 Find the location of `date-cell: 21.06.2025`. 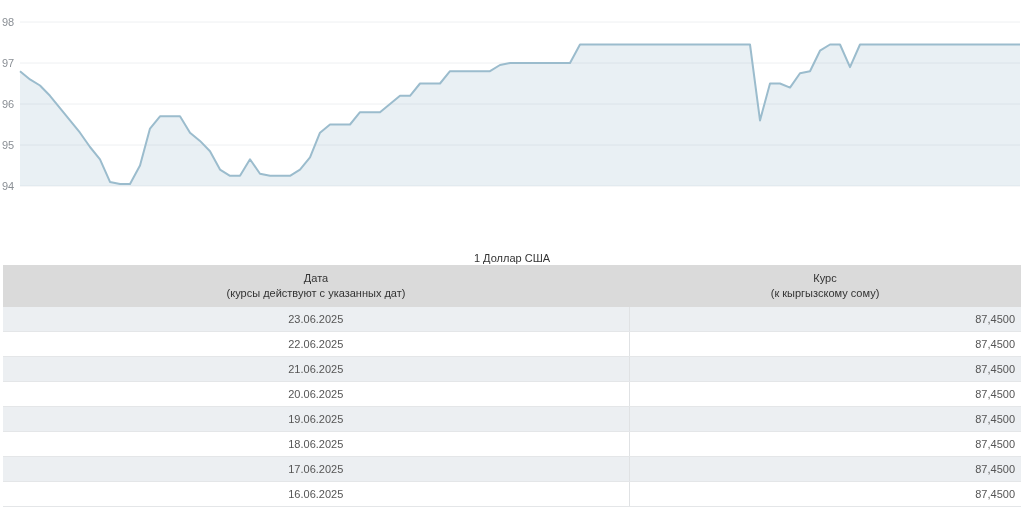

date-cell: 21.06.2025 is located at coordinates (316, 369).